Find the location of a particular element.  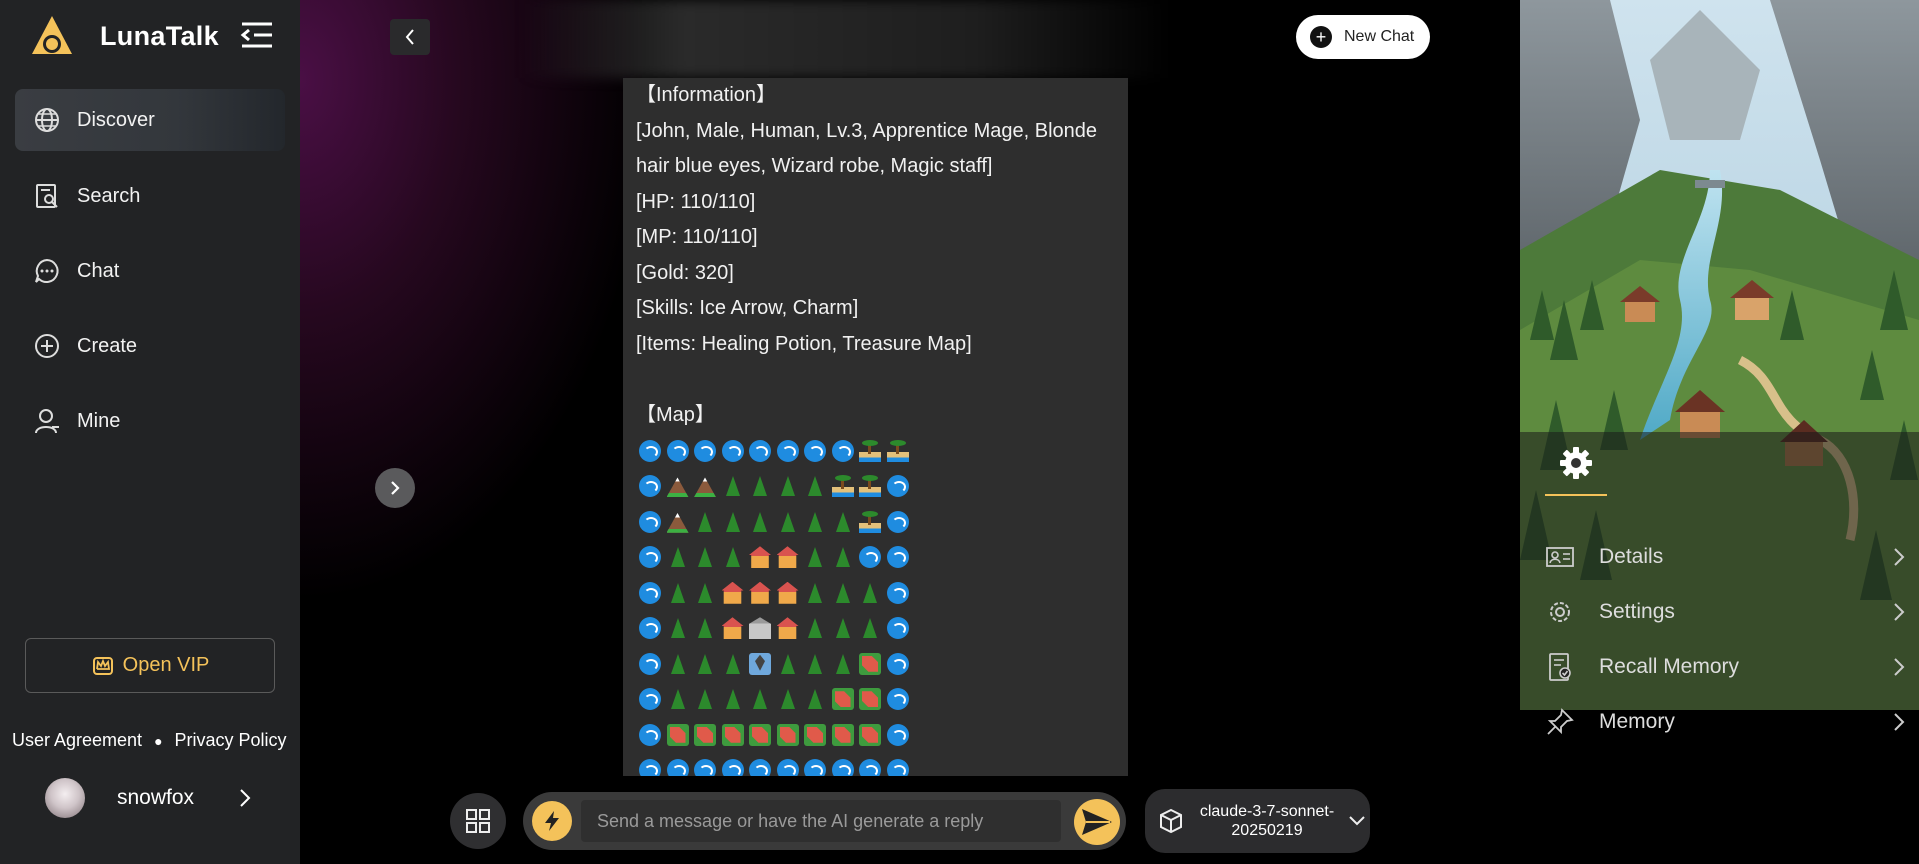

user-agreement-link: User Agreement is located at coordinates (77, 740).